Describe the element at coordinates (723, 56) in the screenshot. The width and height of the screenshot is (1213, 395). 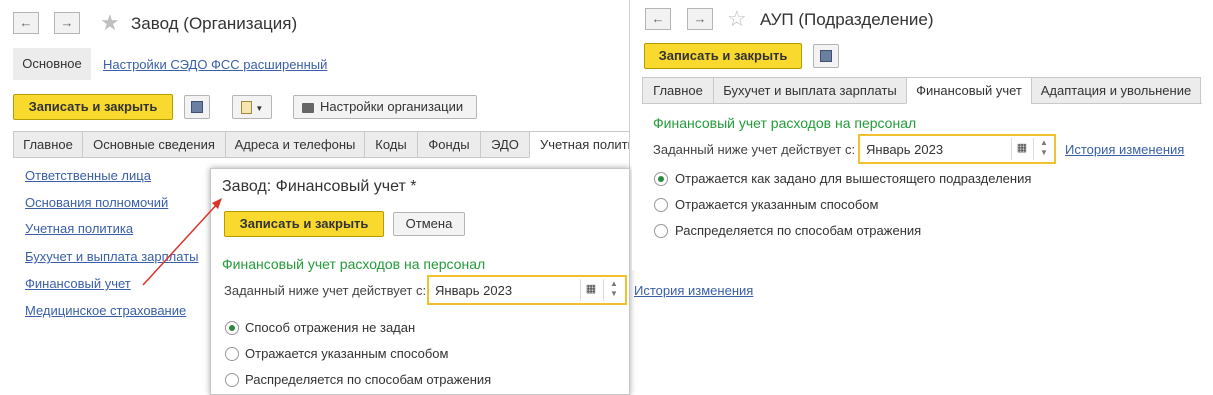
I see `save-close-button: Записать и закрыть` at that location.